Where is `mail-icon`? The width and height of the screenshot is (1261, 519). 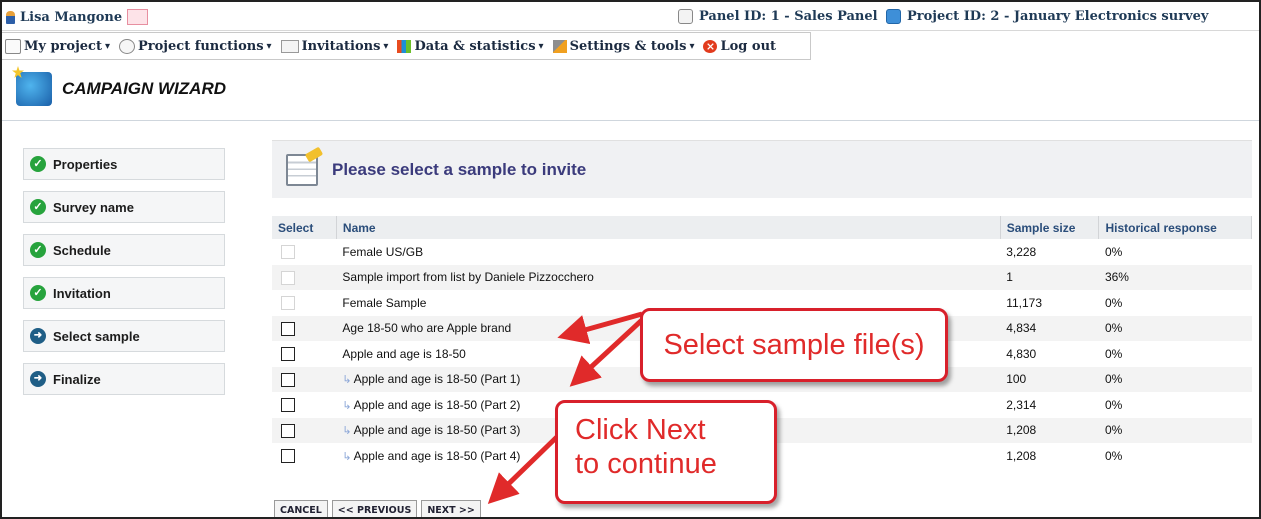 mail-icon is located at coordinates (138, 17).